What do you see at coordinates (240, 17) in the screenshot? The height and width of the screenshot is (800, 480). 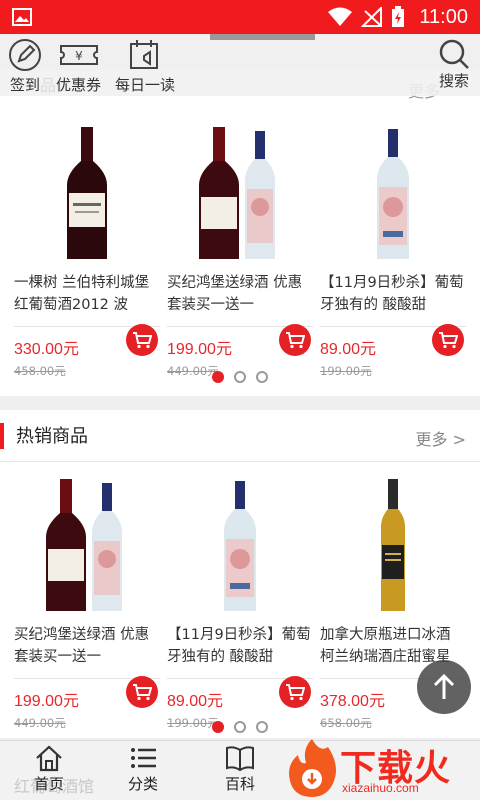 I see `status-bar: 11:00` at bounding box center [240, 17].